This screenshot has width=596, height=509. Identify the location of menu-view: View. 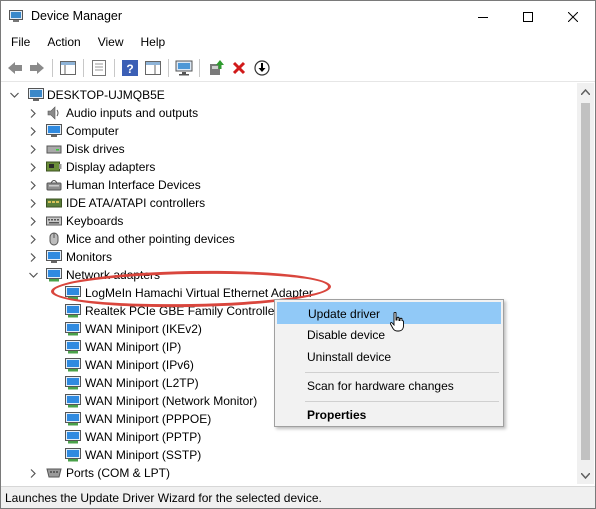
(109, 42).